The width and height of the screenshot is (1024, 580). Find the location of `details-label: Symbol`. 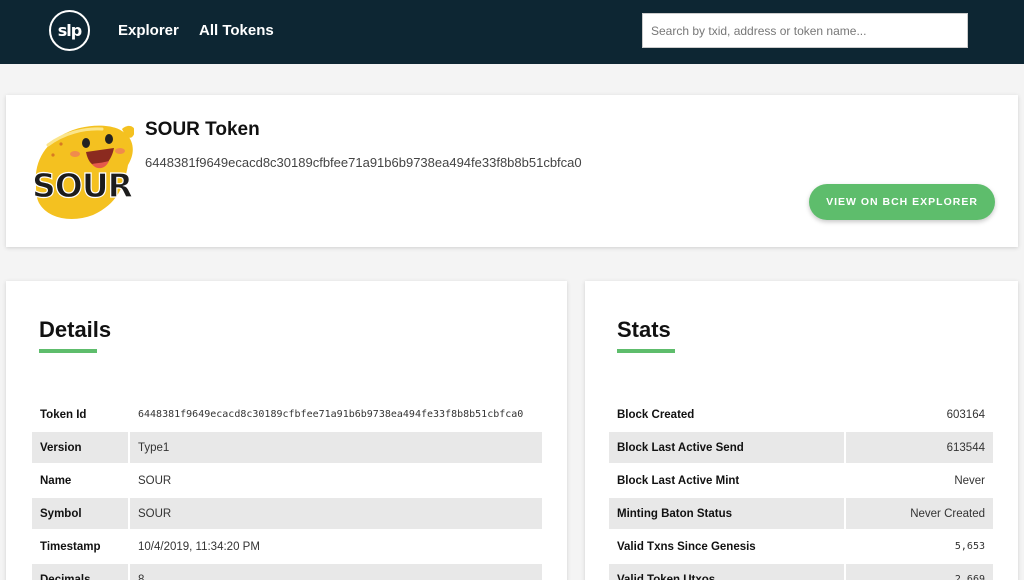

details-label: Symbol is located at coordinates (80, 513).